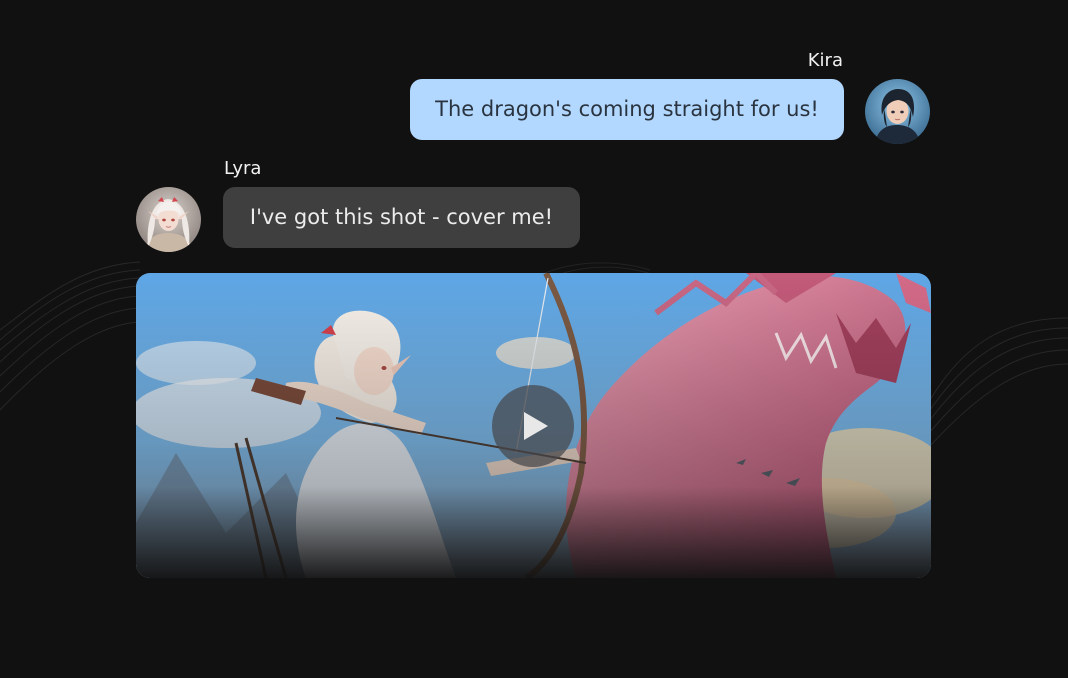 This screenshot has height=678, width=1068. I want to click on sender-name-lyra: Lyra, so click(243, 168).